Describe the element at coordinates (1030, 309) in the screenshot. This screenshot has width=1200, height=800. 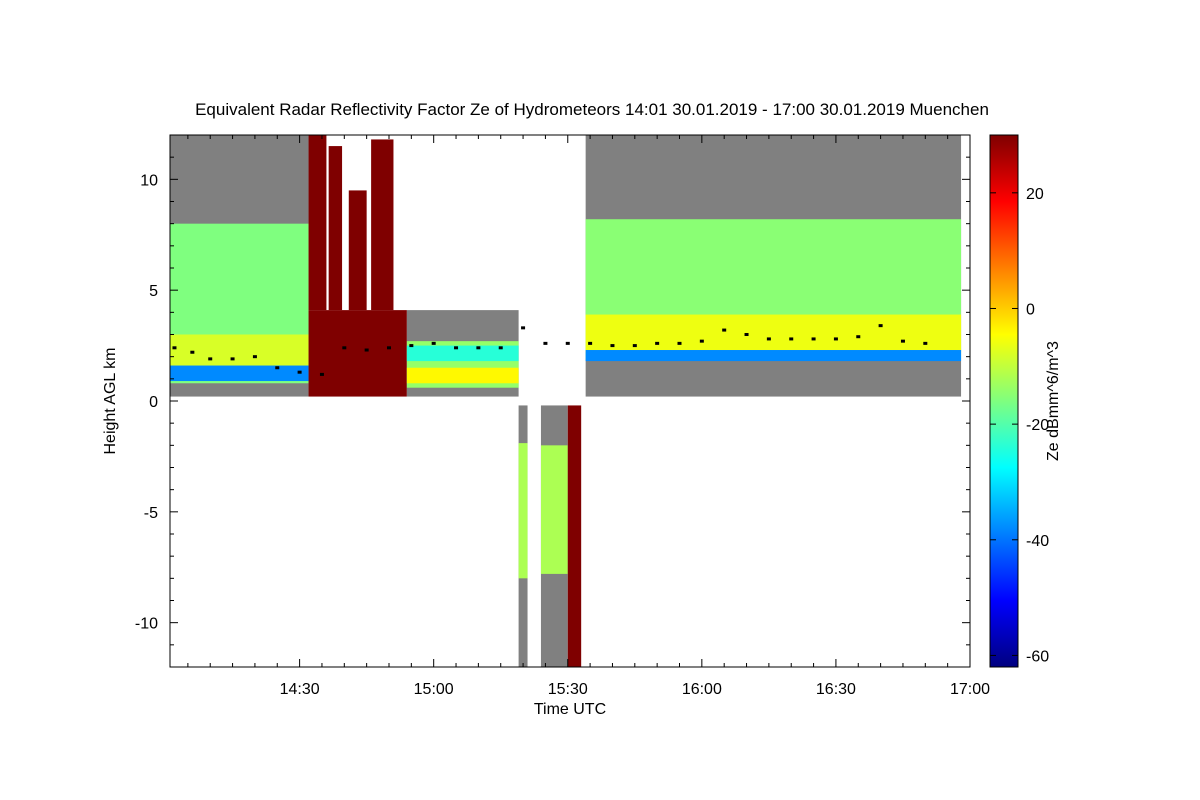
I see `colorbar-tick-label: 0` at that location.